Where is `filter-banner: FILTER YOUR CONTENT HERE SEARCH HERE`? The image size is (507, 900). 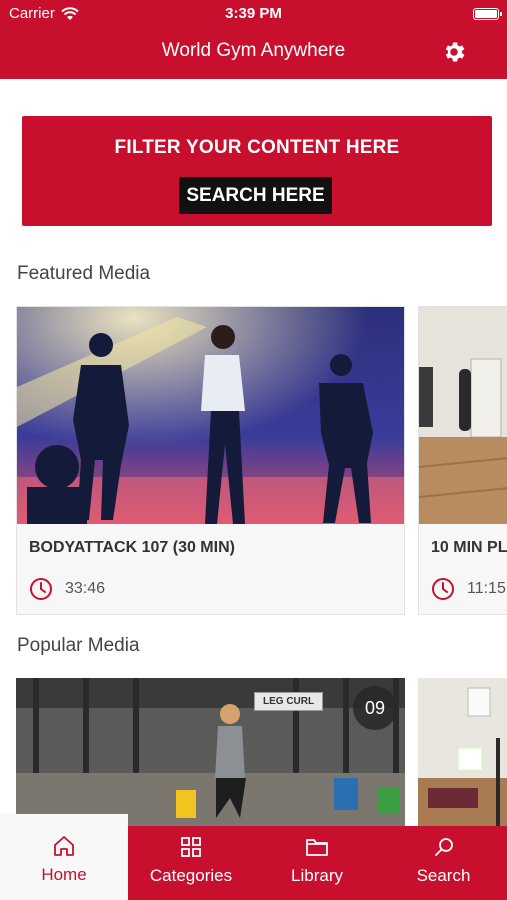 filter-banner: FILTER YOUR CONTENT HERE SEARCH HERE is located at coordinates (257, 171).